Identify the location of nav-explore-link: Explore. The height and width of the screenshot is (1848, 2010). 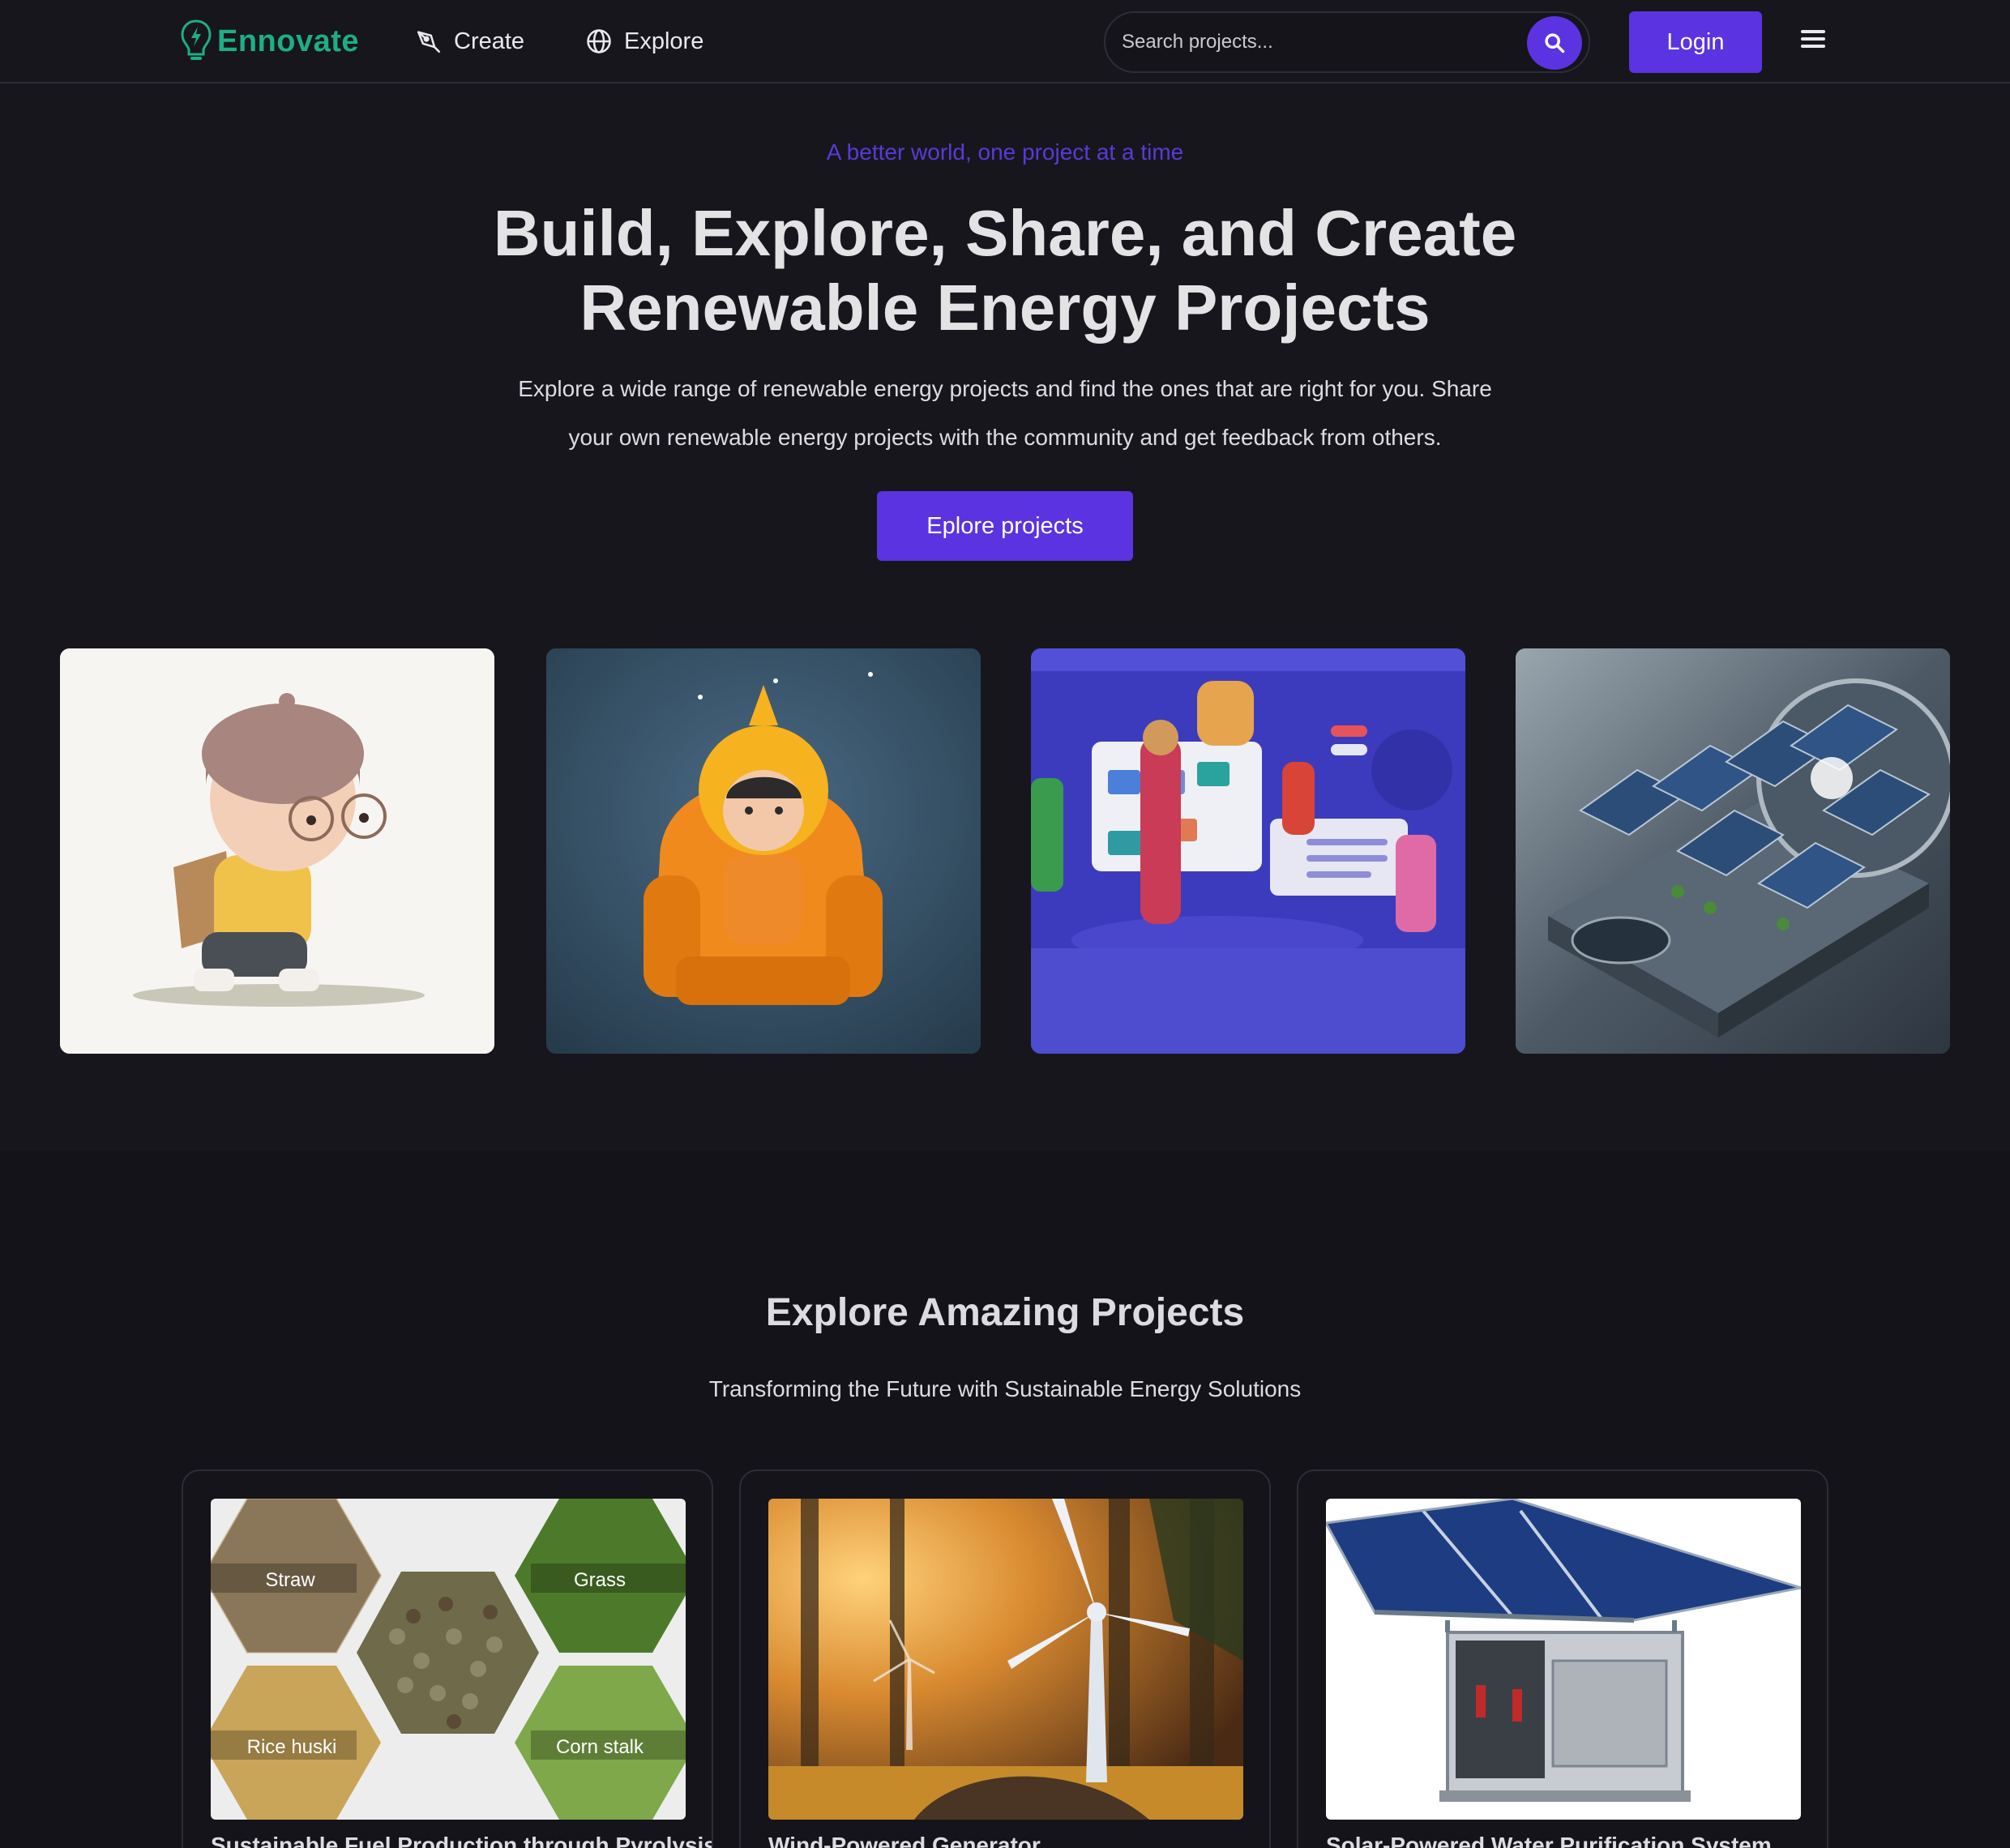
(644, 41).